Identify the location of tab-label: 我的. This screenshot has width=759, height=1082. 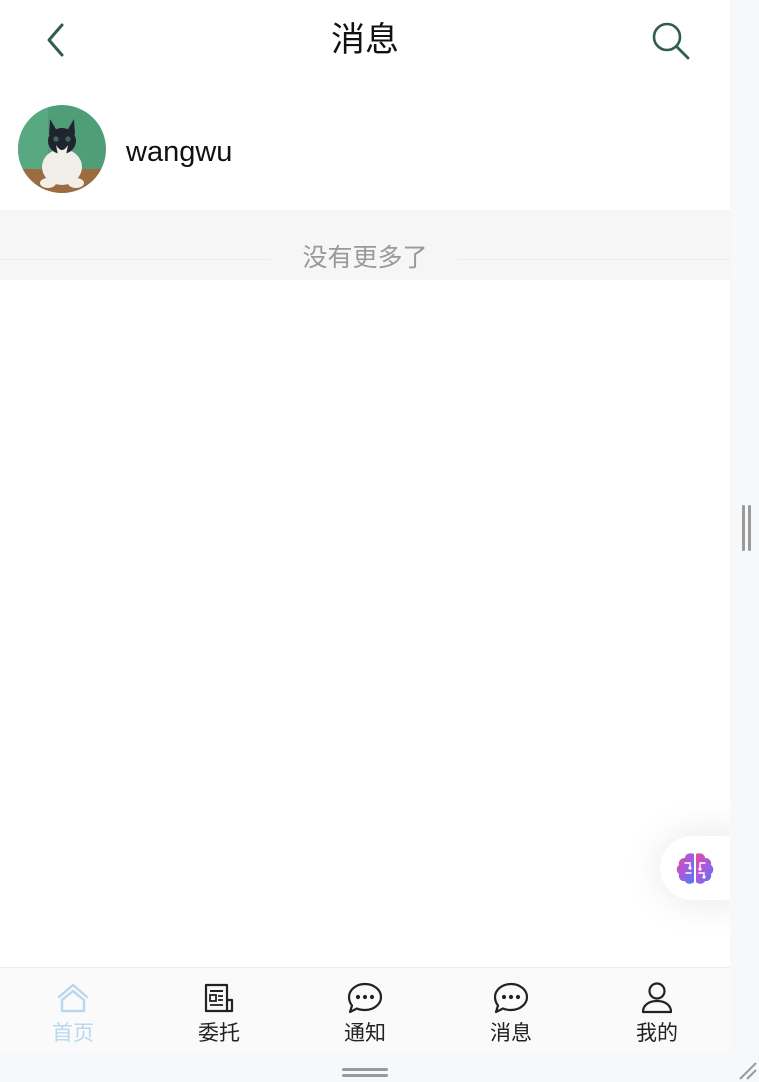
(657, 1033).